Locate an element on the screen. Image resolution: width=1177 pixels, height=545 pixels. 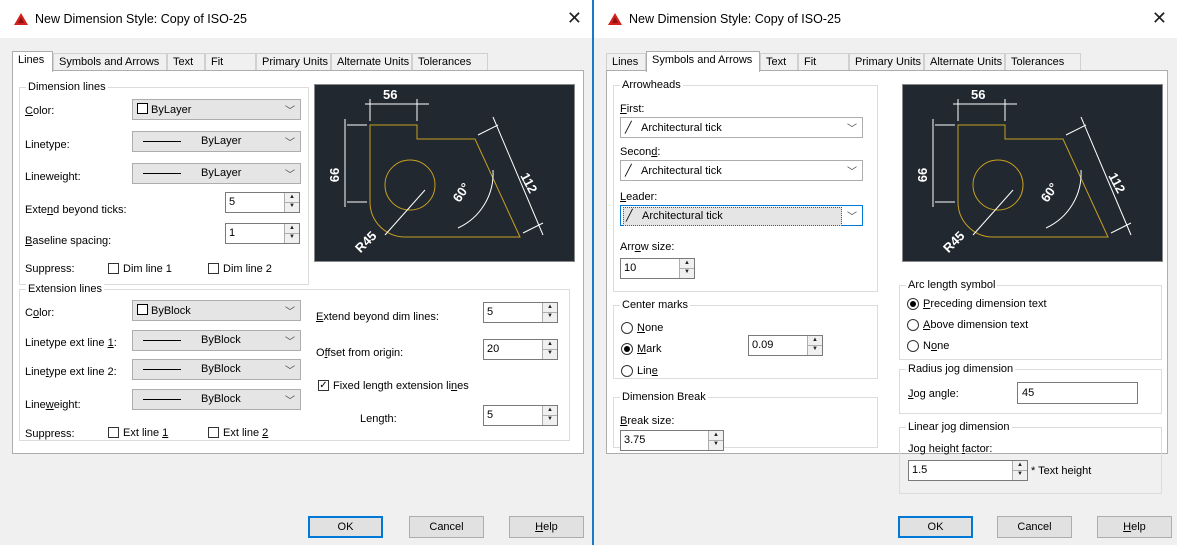
baseline-spacing-spinner: 1 ▲ ▼ is located at coordinates (262, 233).